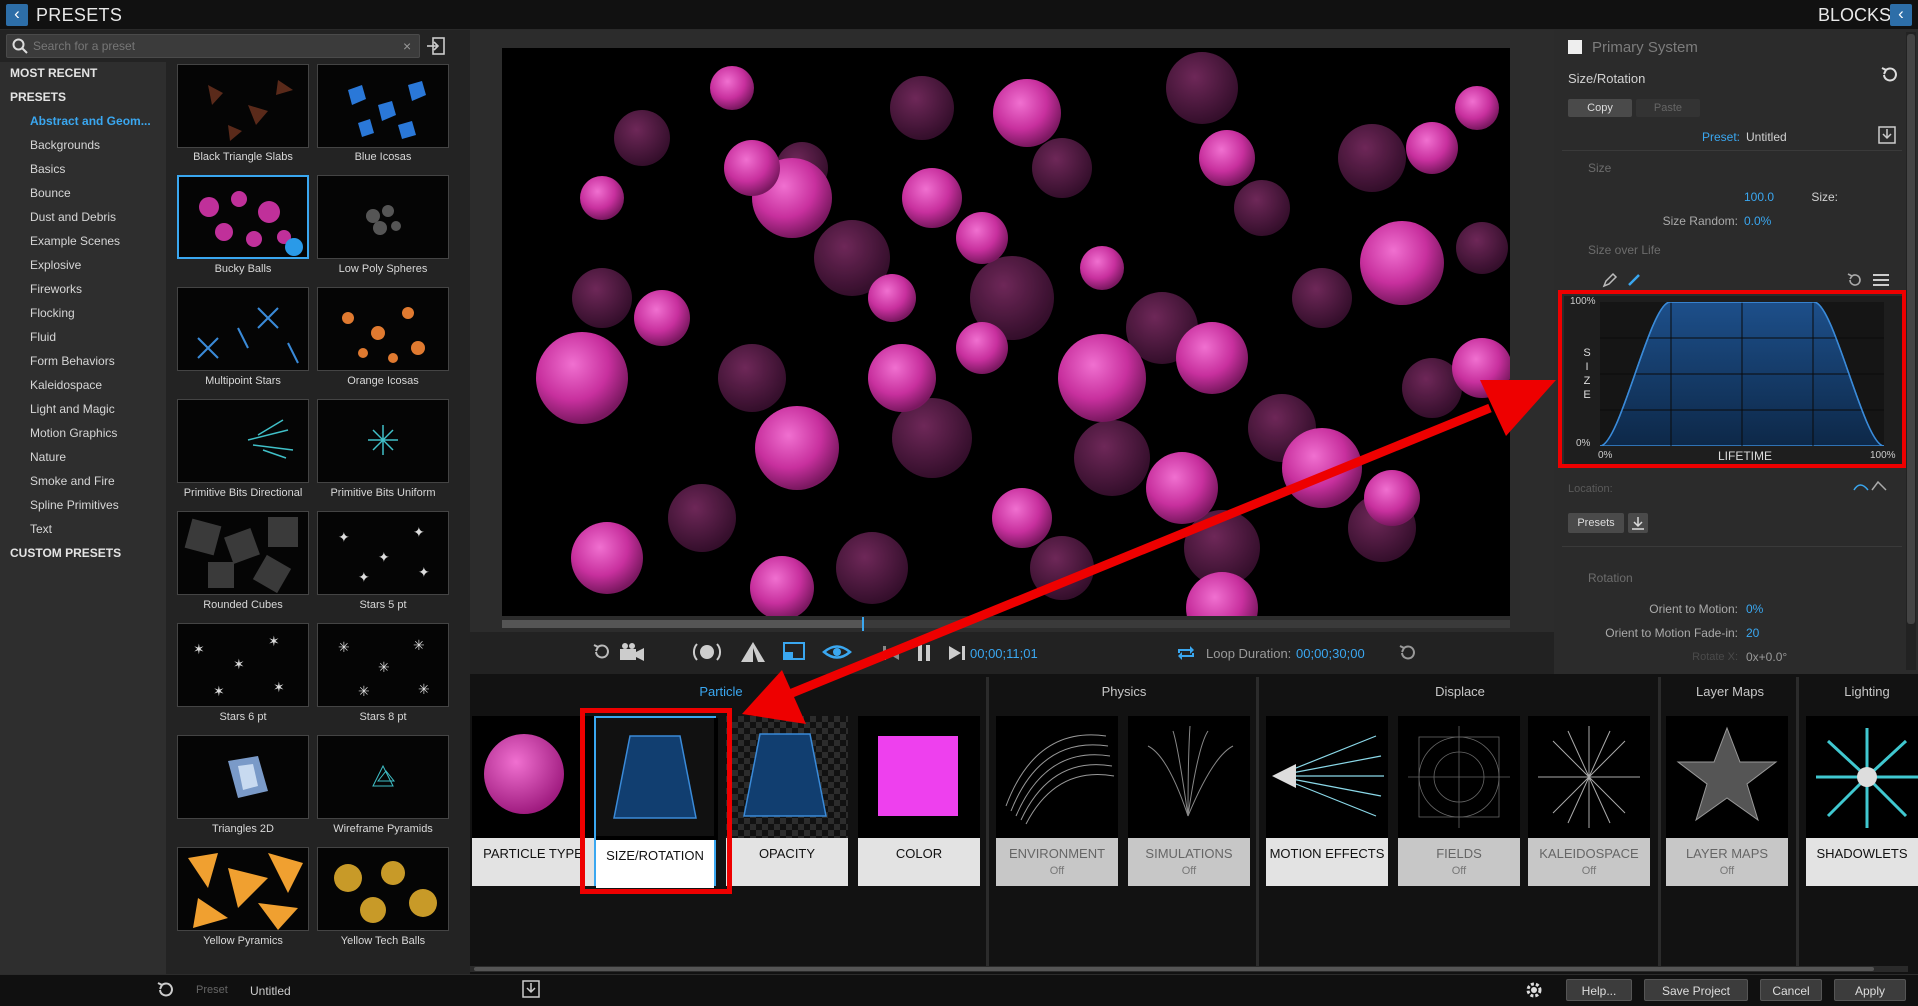 This screenshot has height=1006, width=1918. What do you see at coordinates (1668, 108) in the screenshot?
I see `paste-button: Paste` at bounding box center [1668, 108].